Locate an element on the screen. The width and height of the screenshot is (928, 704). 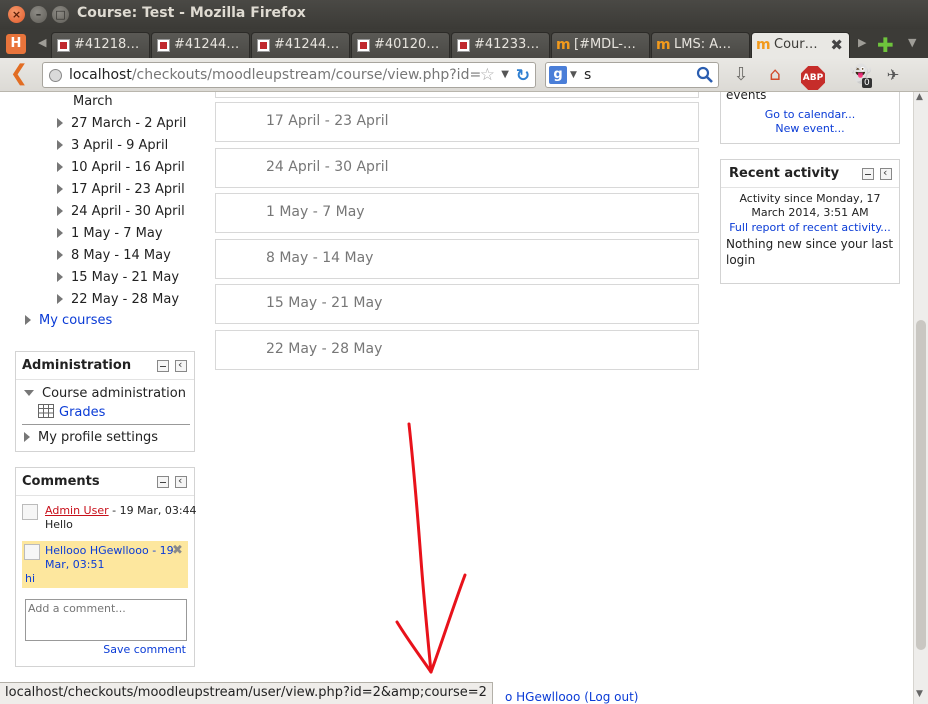
course-section: 1 May - 7 May is located at coordinates (457, 213).